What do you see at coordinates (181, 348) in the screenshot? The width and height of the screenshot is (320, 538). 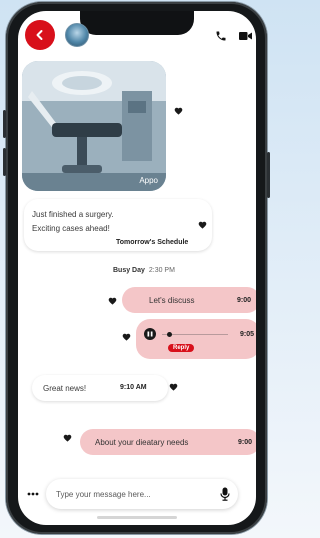 I see `reply-button: Reply` at bounding box center [181, 348].